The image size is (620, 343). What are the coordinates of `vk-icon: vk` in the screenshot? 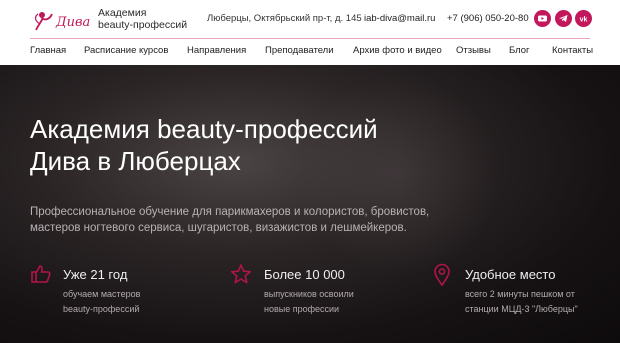 It's located at (584, 19).